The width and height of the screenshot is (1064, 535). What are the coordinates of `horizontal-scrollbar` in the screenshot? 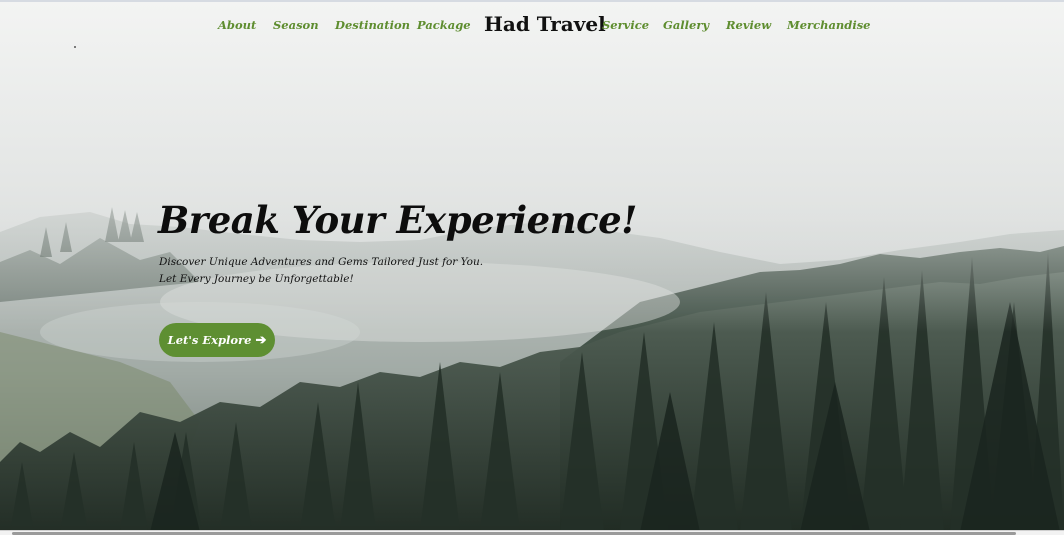 It's located at (532, 532).